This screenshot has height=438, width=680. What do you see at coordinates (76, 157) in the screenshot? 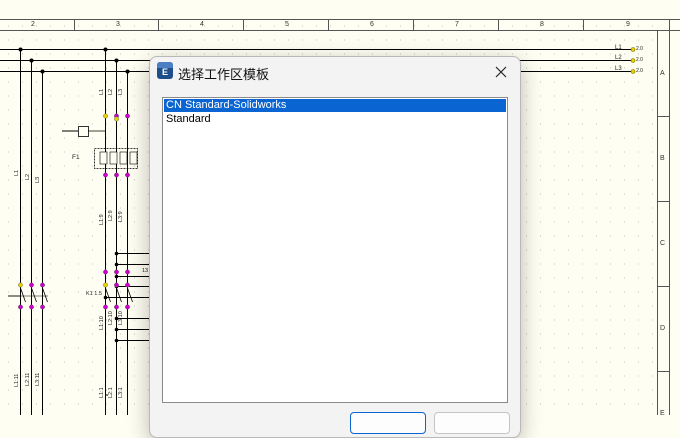
I see `fuse-f1-label: F1` at bounding box center [76, 157].